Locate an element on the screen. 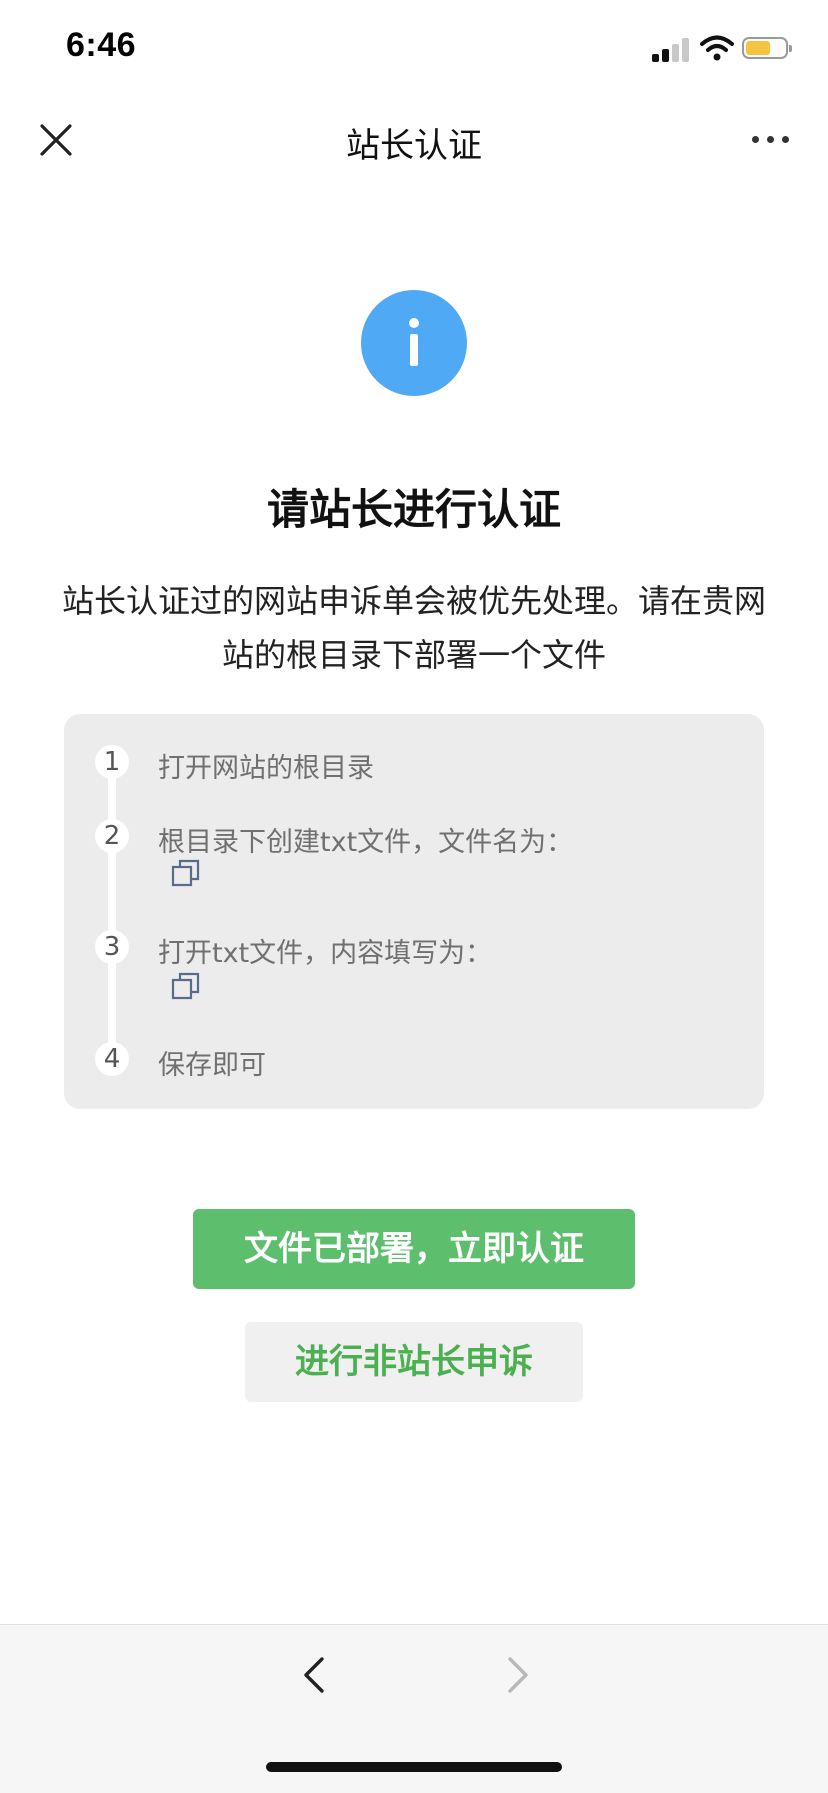 The height and width of the screenshot is (1793, 828). step-text: 打开网站的根目录 is located at coordinates (266, 768).